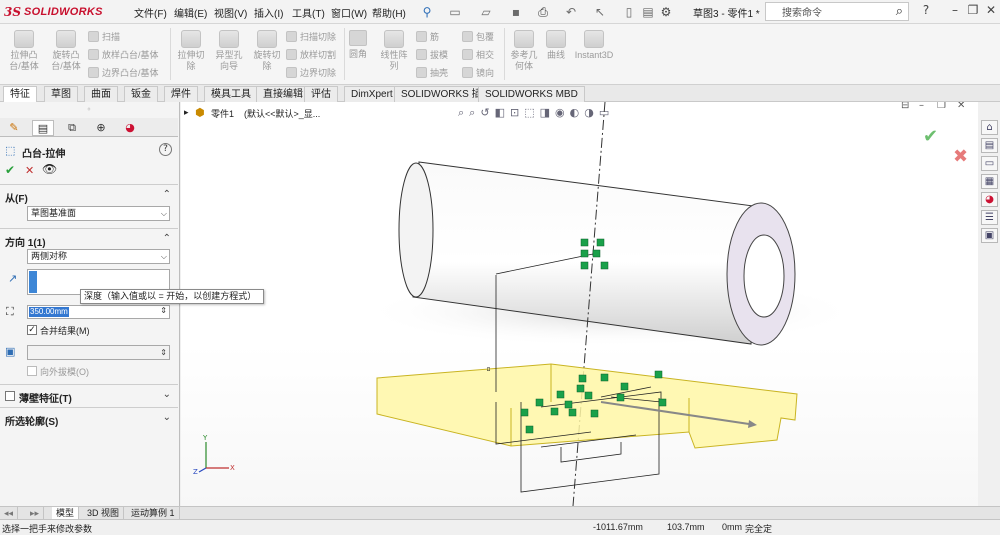  Describe the element at coordinates (524, 51) in the screenshot. I see `reference-geometry-button: 参考几 何体` at that location.